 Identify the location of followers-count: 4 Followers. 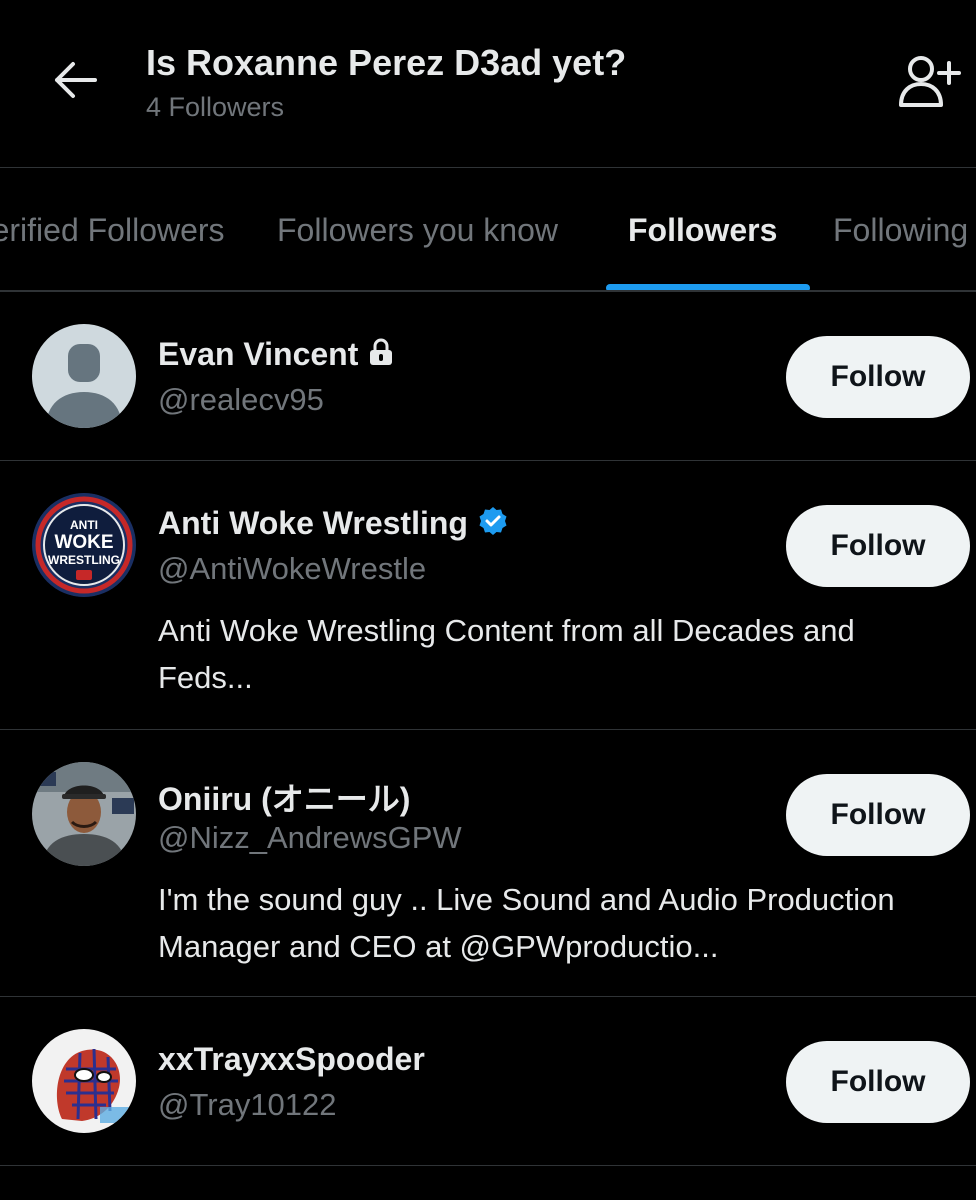
(215, 107).